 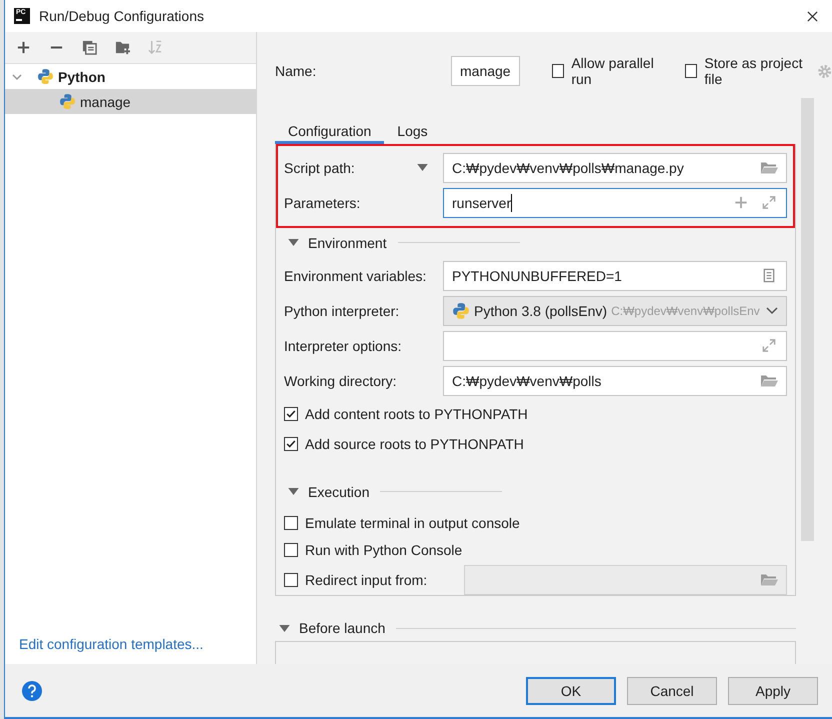 I want to click on interpreter-dropdown: Python 3.8 (pollsEnv) C:₩pydev₩venv₩pollsEnv, so click(x=615, y=311).